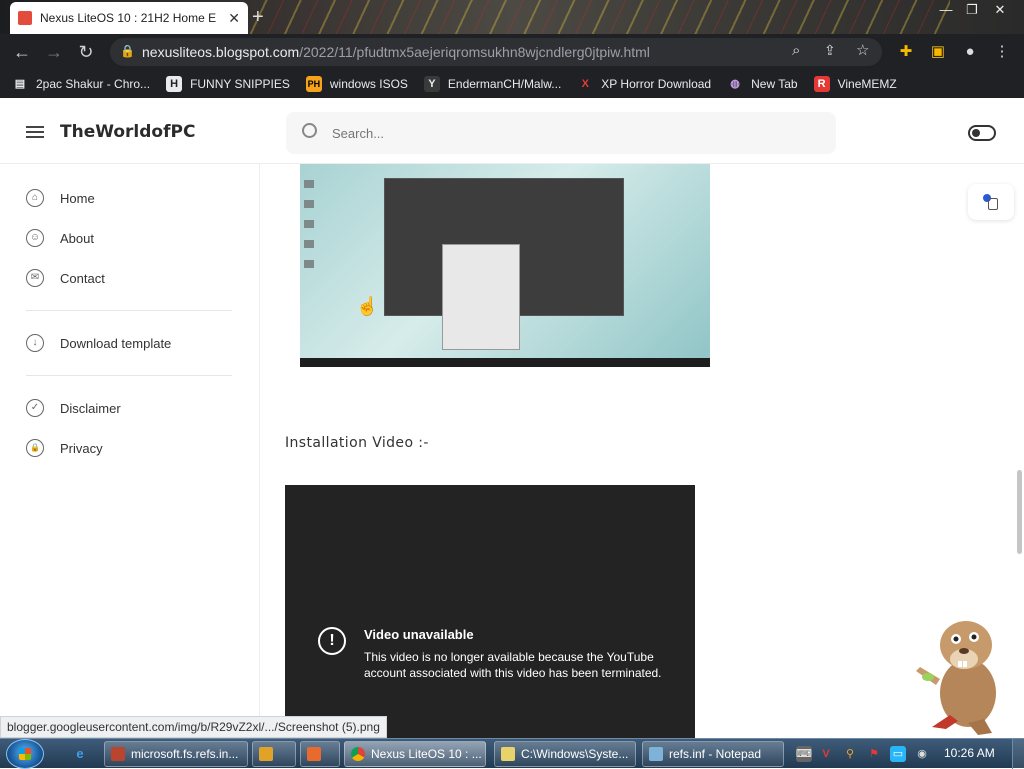 This screenshot has width=1024, height=769. Describe the element at coordinates (850, 754) in the screenshot. I see `tray-search-icon: ⚲` at that location.